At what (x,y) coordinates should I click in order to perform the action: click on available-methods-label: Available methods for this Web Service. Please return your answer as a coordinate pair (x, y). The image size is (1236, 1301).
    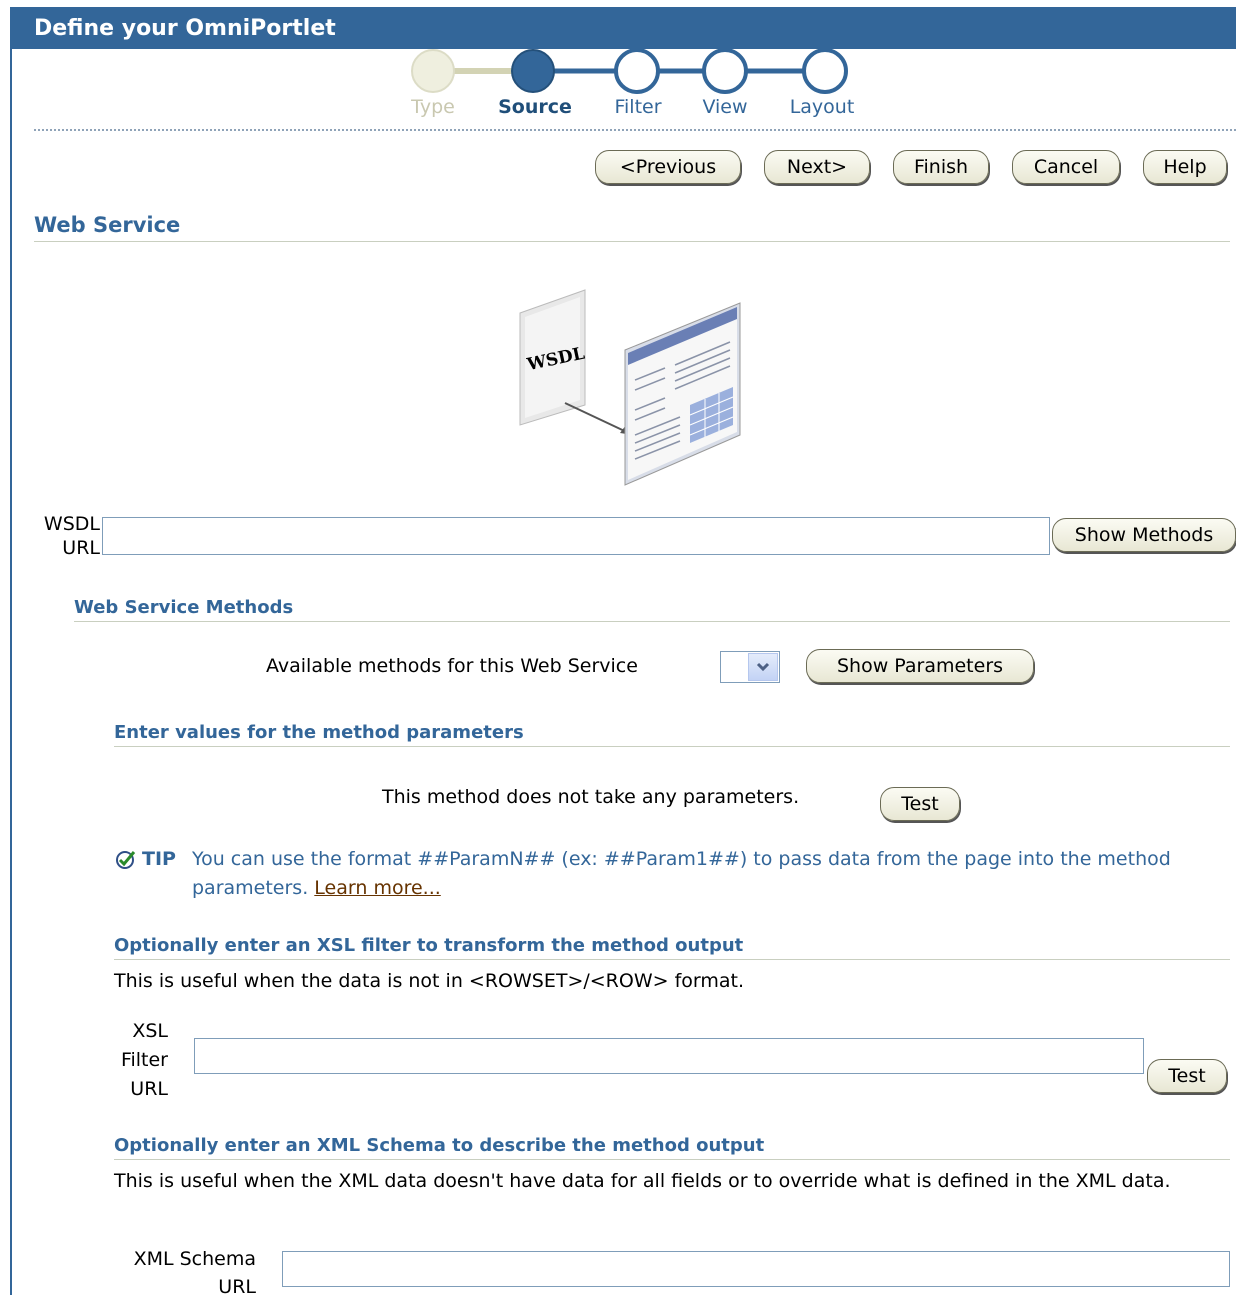
    Looking at the image, I should click on (452, 666).